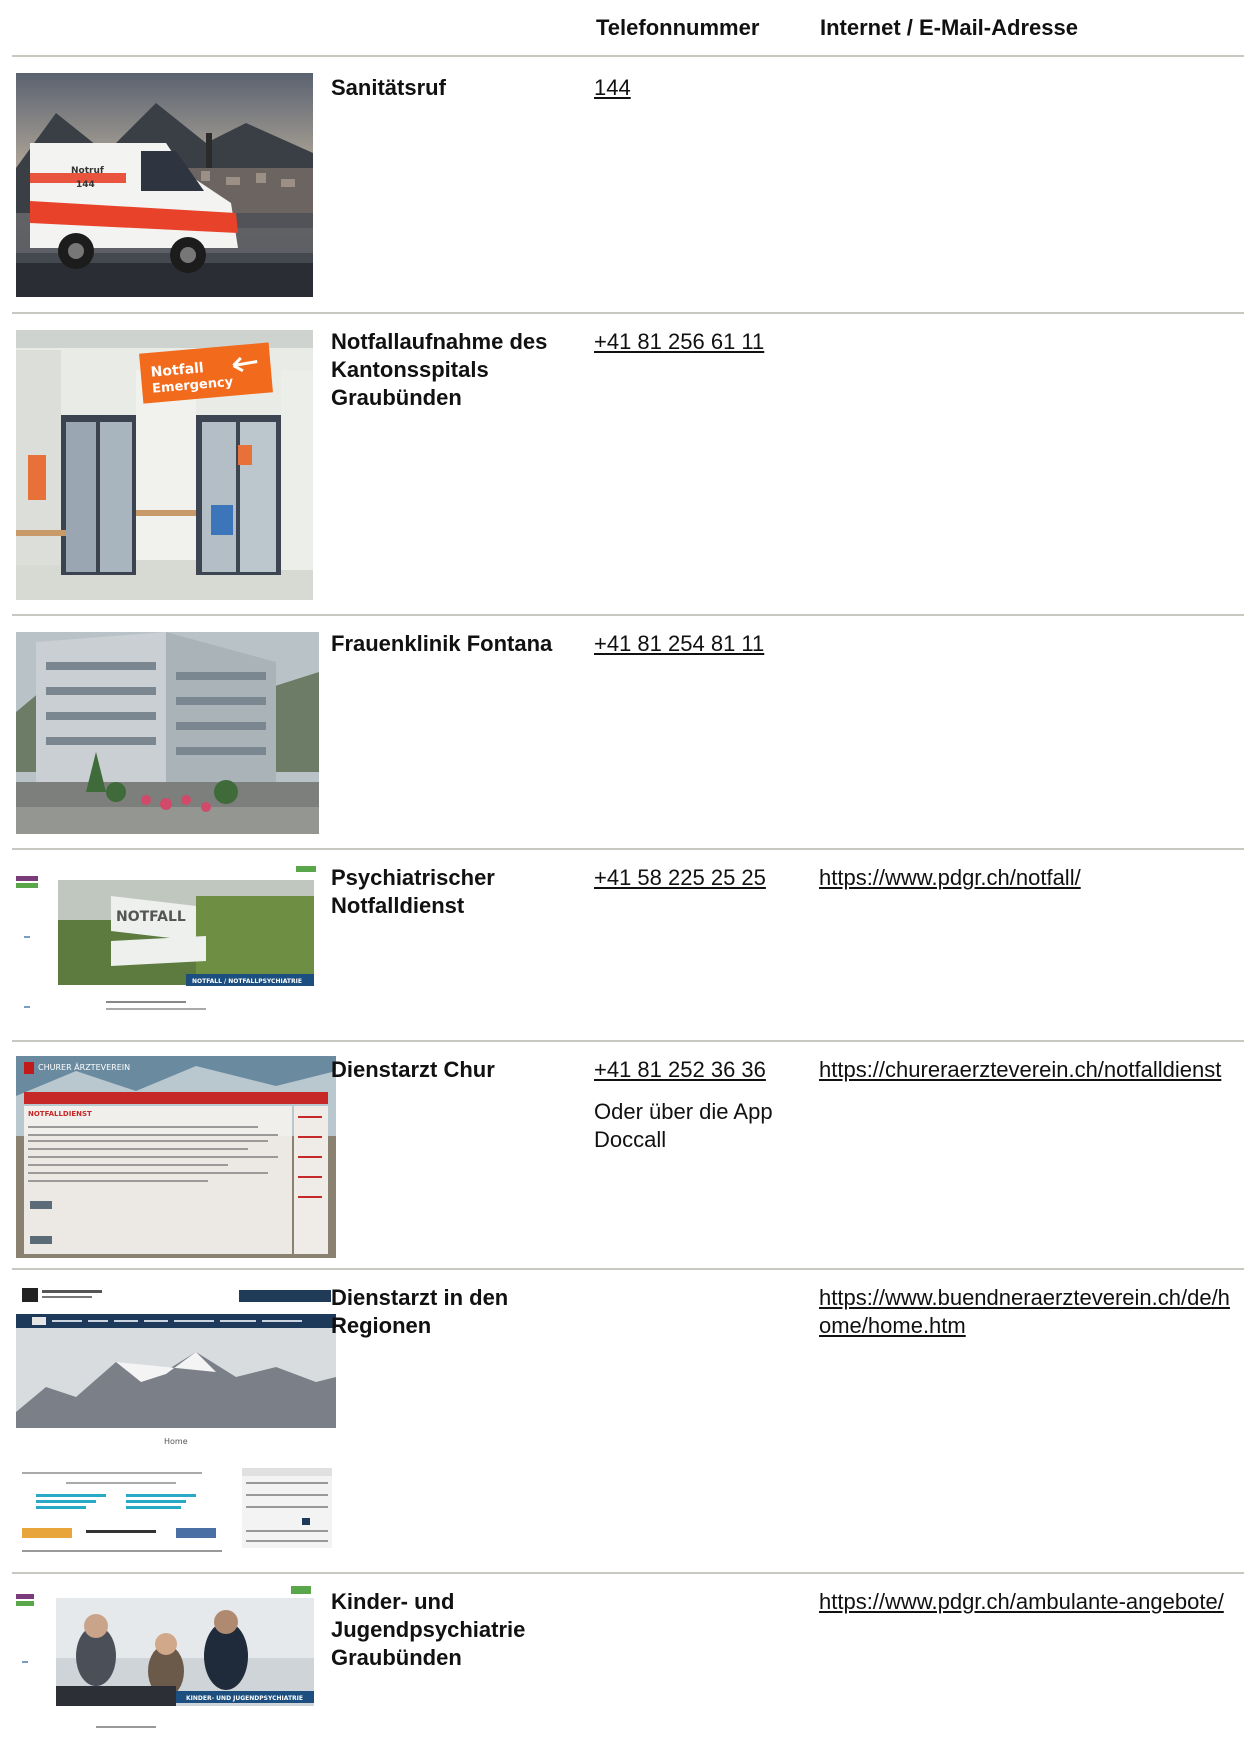 The image size is (1252, 1744). Describe the element at coordinates (442, 643) in the screenshot. I see `service-name: Frauenklinik Fontana` at that location.